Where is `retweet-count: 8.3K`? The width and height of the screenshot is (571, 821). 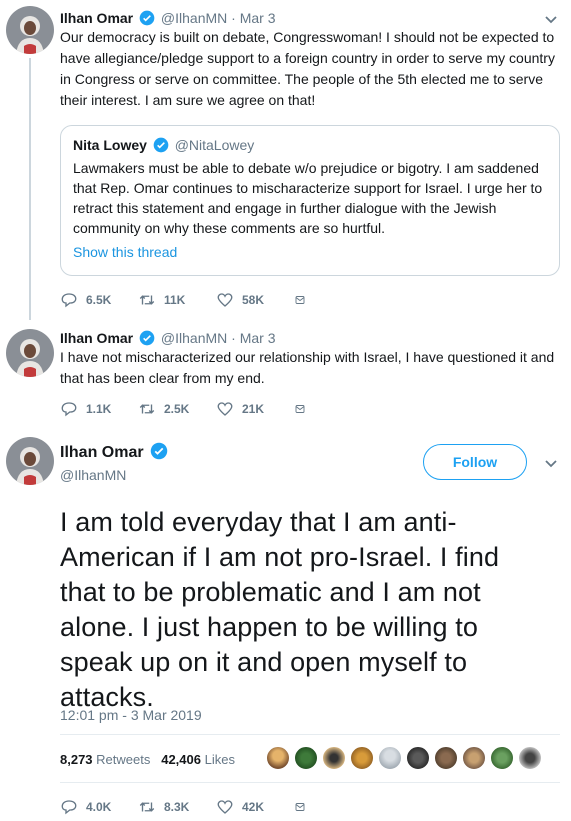
retweet-count: 8.3K is located at coordinates (177, 807).